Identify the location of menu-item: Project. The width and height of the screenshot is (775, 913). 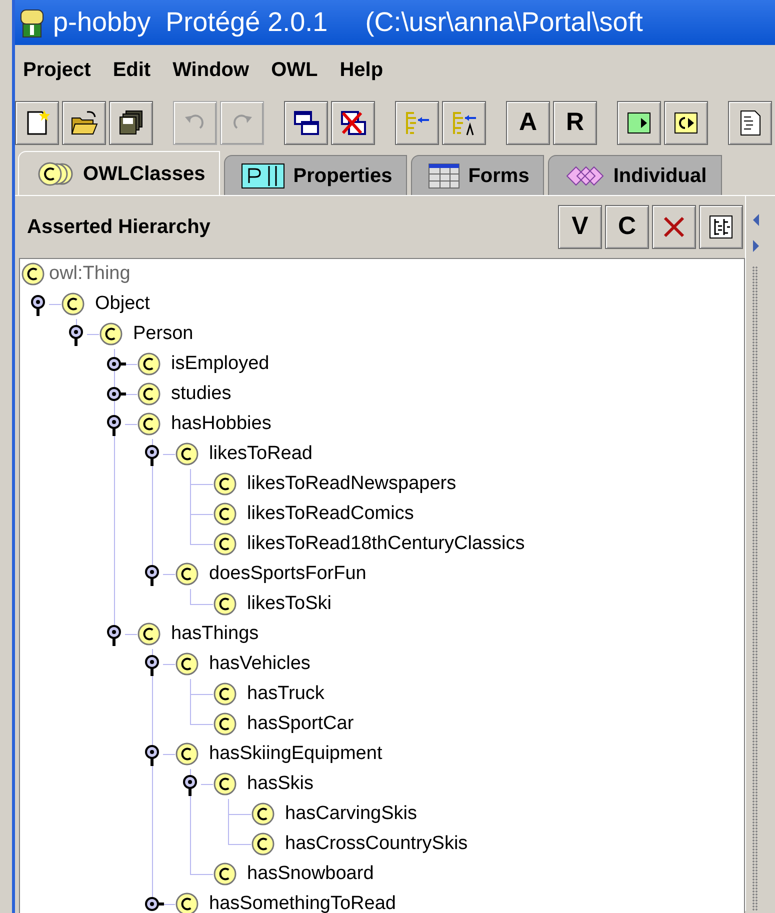
(57, 70).